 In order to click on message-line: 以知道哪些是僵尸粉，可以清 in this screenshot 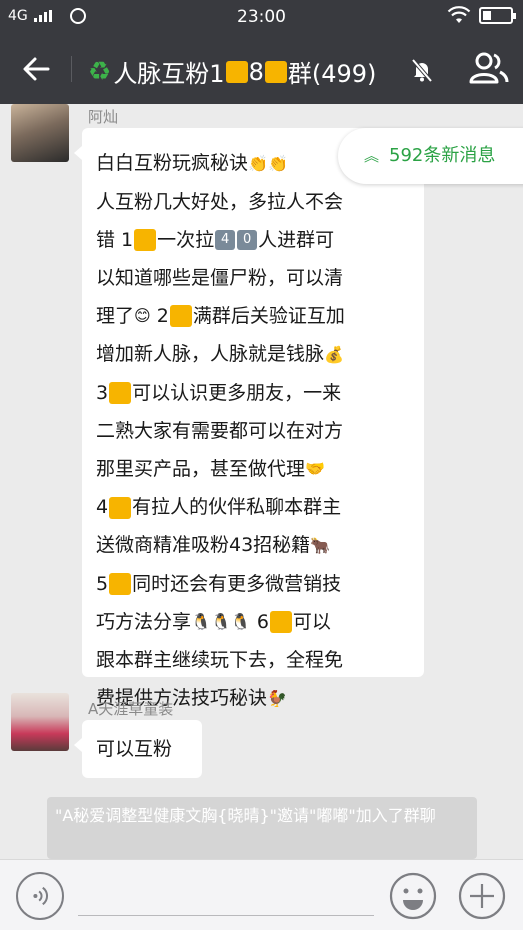, I will do `click(220, 277)`.